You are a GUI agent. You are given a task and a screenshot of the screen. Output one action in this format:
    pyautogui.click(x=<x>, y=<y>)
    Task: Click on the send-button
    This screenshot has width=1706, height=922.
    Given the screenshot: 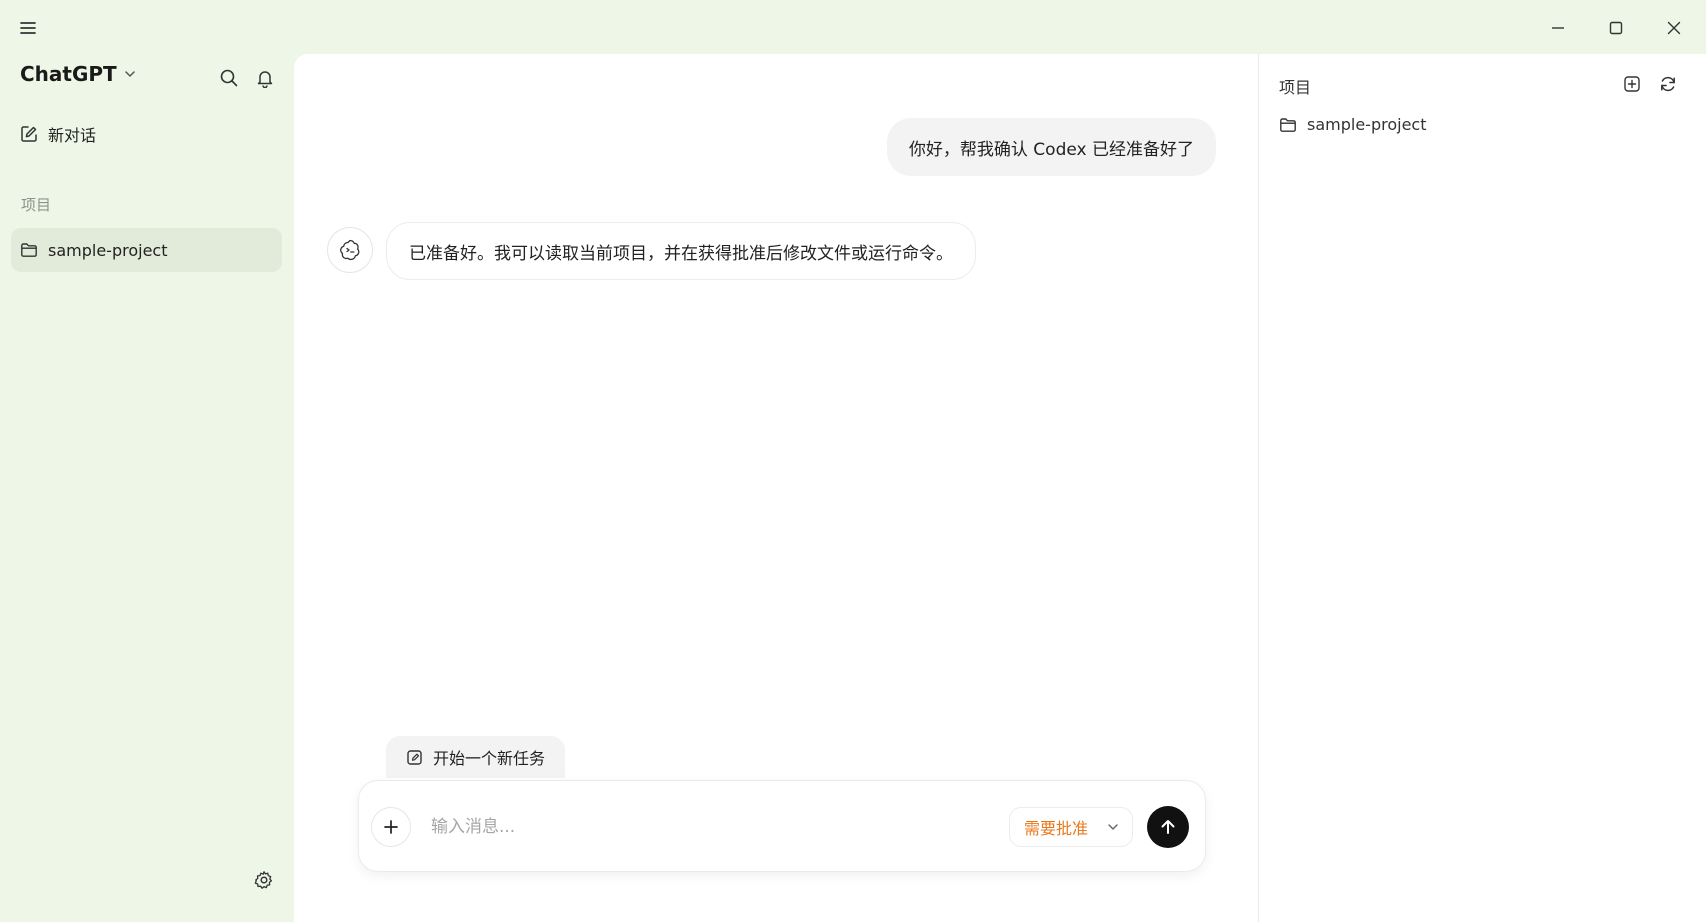 What is the action you would take?
    pyautogui.click(x=1168, y=827)
    